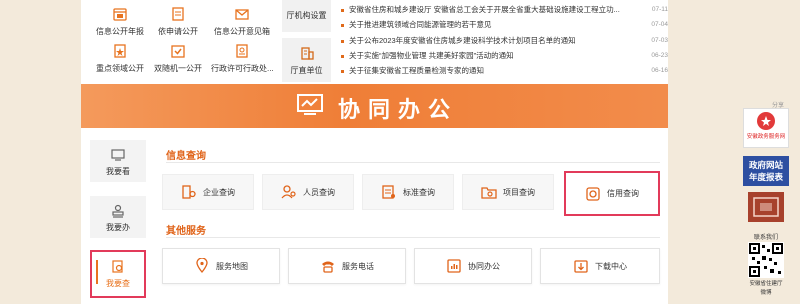  I want to click on service-phone-button: 服务电话, so click(347, 266).